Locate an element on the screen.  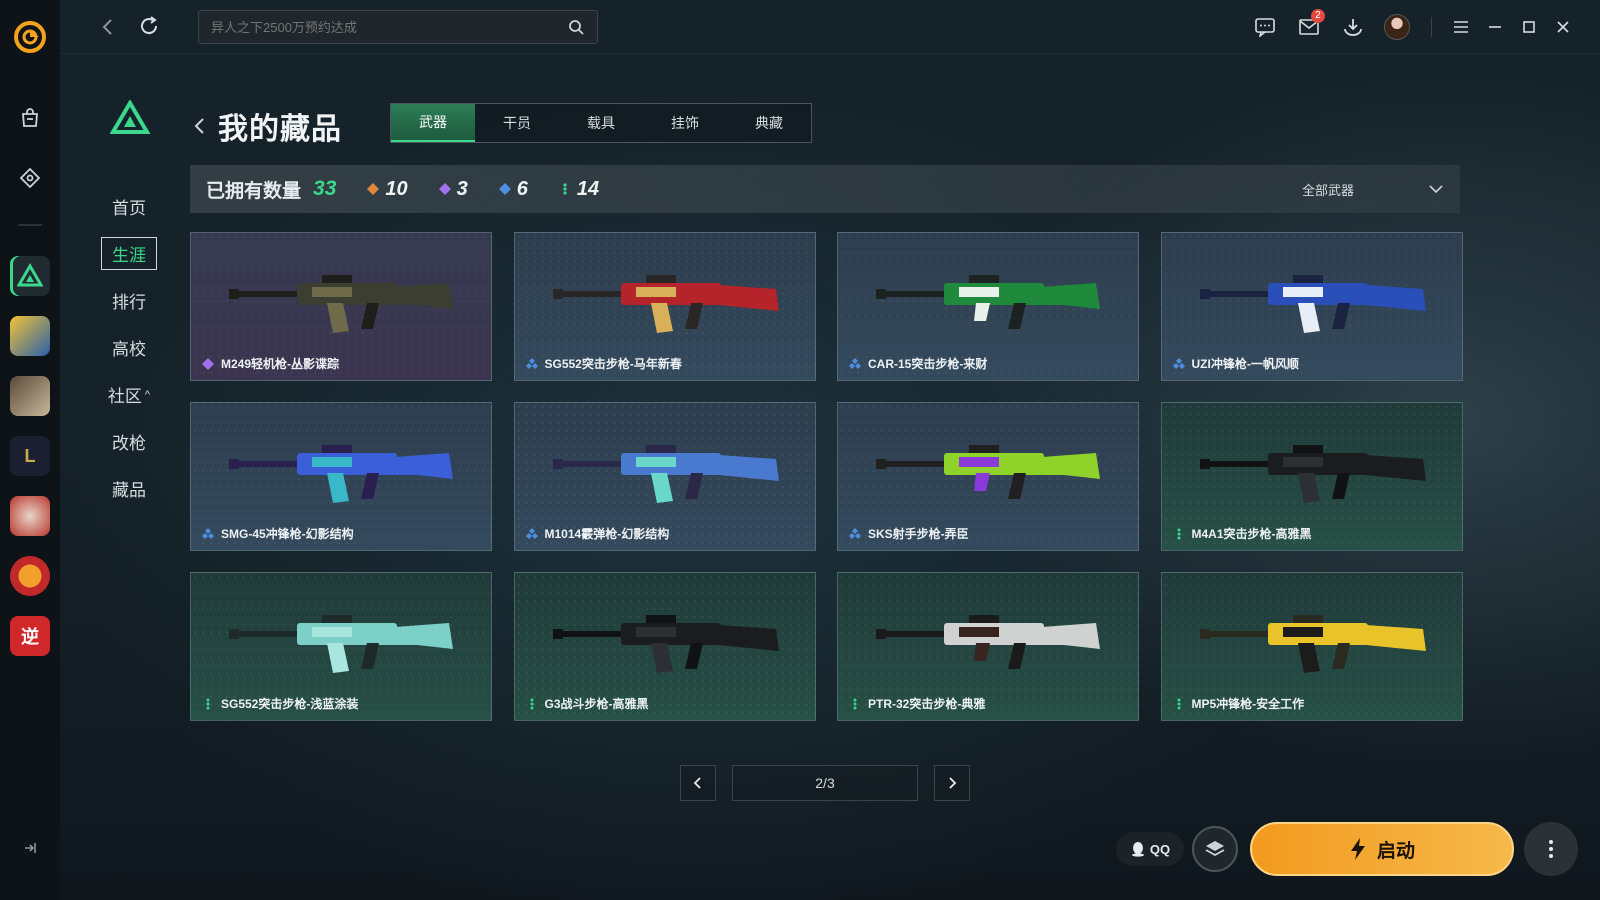
prev-page-button is located at coordinates (698, 783).